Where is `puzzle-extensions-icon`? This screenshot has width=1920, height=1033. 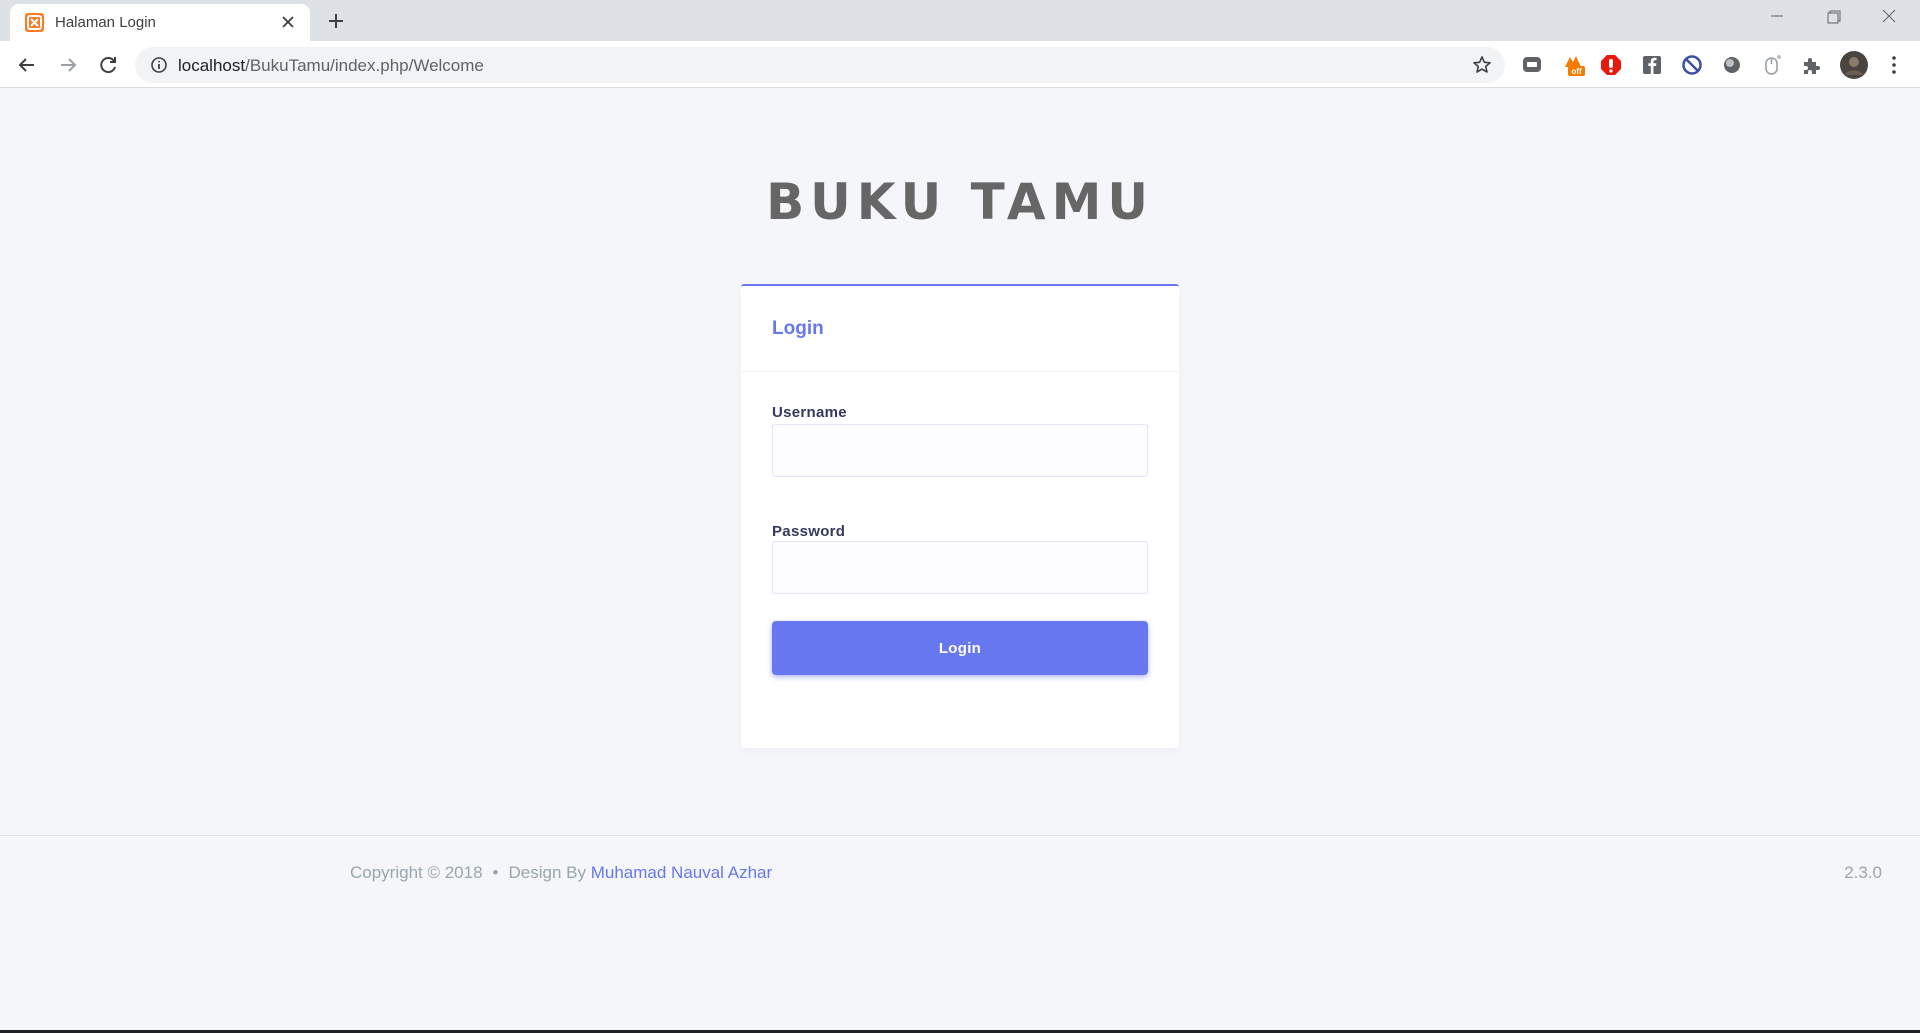 puzzle-extensions-icon is located at coordinates (1812, 65).